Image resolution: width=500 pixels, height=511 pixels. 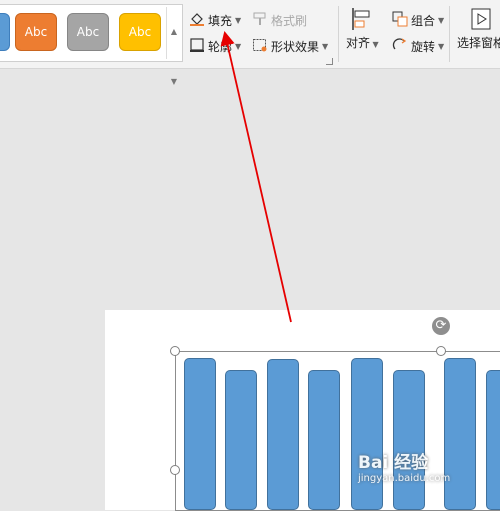 What do you see at coordinates (256, 176) in the screenshot?
I see `annotation-arrow` at bounding box center [256, 176].